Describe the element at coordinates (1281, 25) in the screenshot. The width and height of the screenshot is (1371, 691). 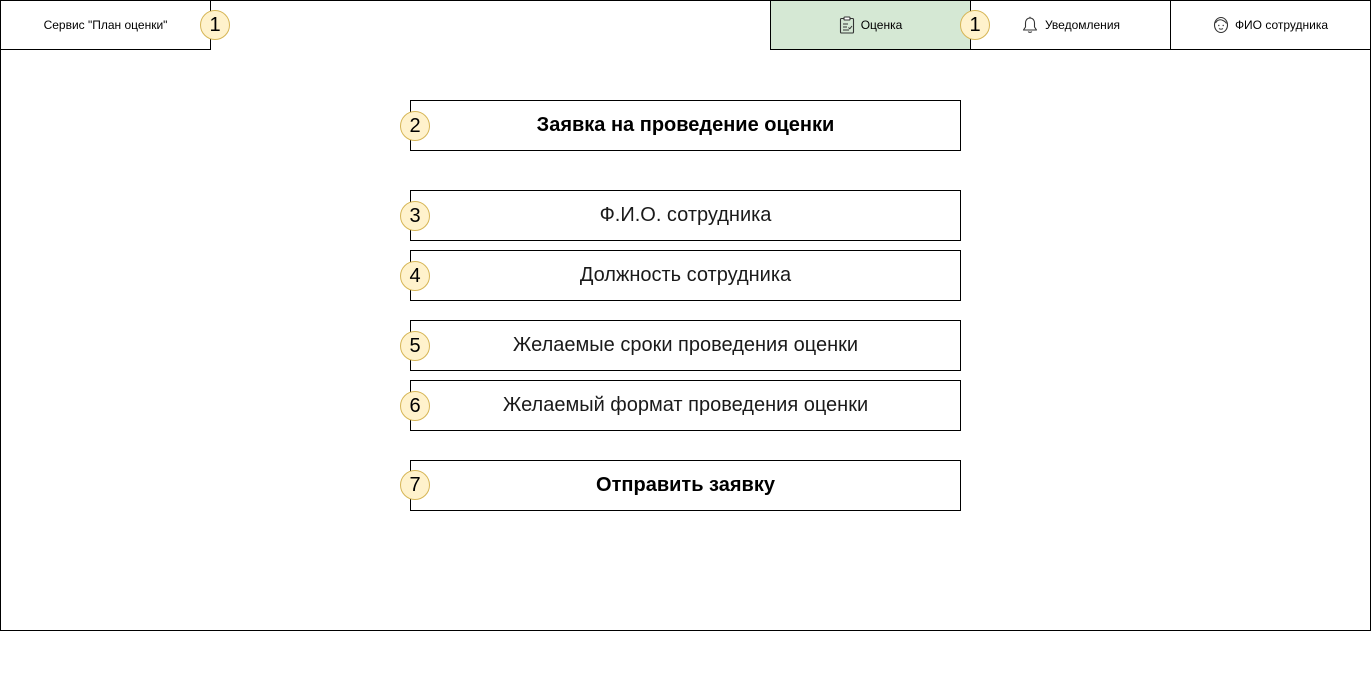
I see `nav-tab-profile-label: ФИО сотрудника` at that location.